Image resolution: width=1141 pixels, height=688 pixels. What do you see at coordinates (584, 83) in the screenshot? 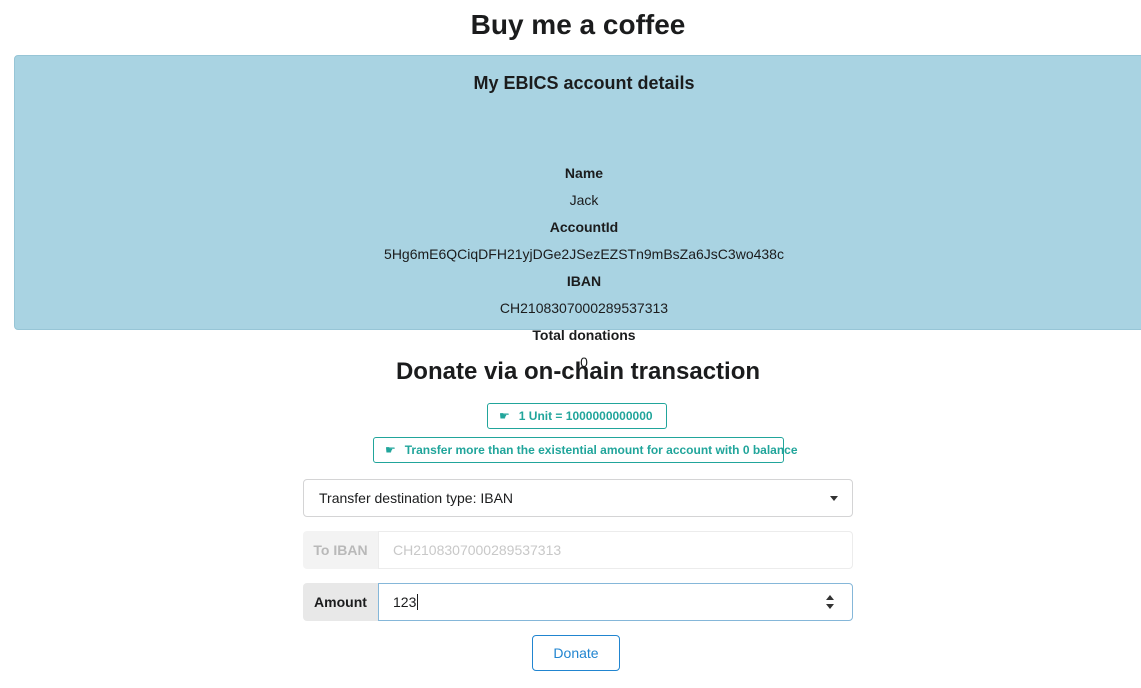
I see `account-details-title: My EBICS account details` at bounding box center [584, 83].